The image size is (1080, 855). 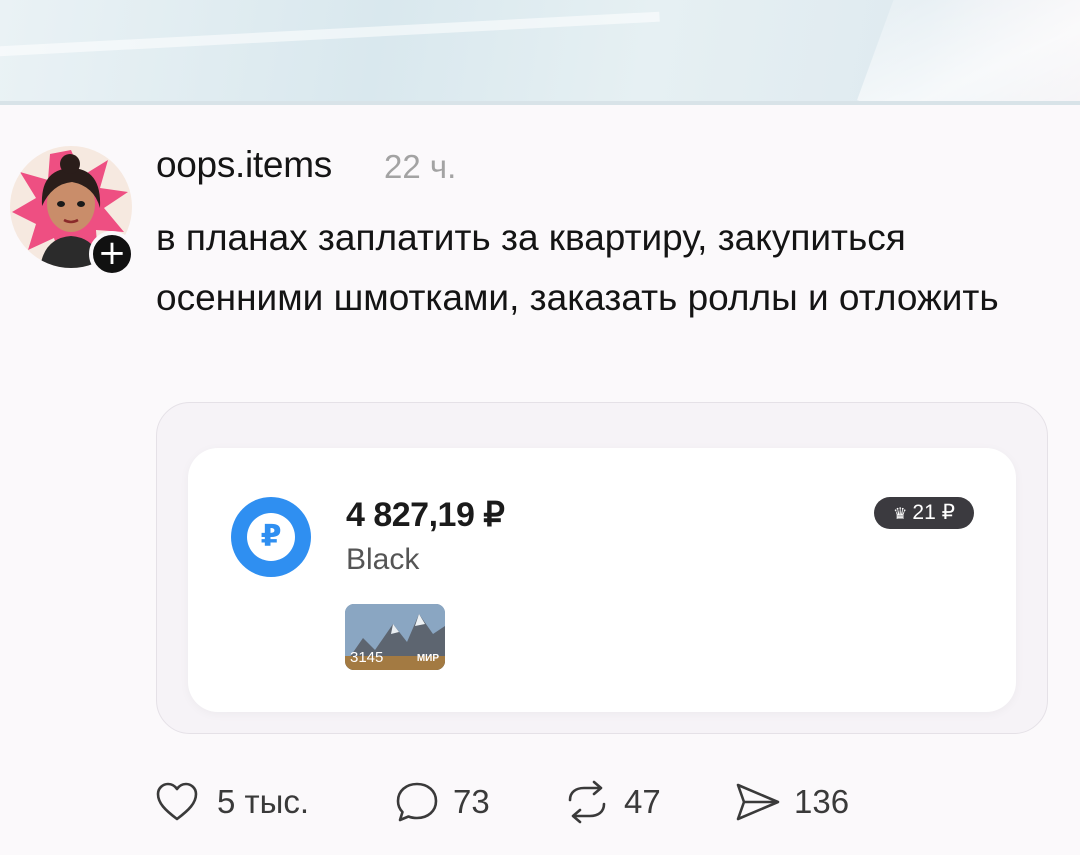 What do you see at coordinates (367, 657) in the screenshot?
I see `mini-card-number: 3145` at bounding box center [367, 657].